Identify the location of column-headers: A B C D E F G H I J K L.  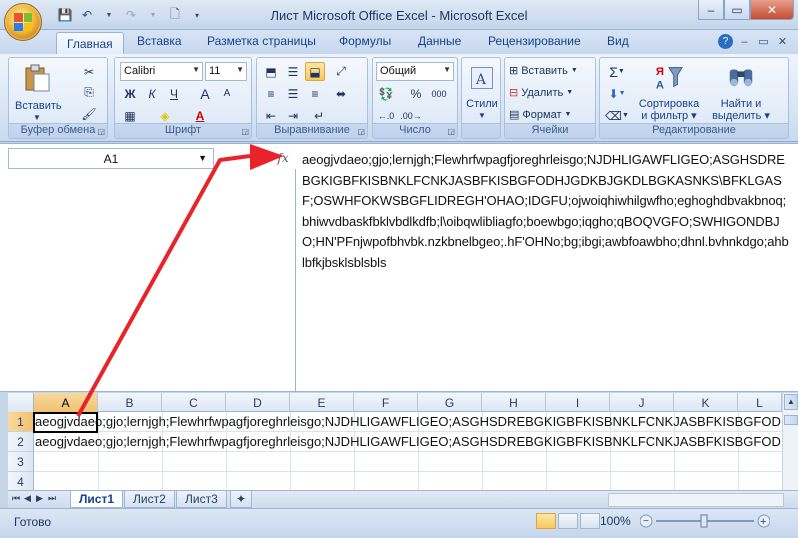
(403, 402).